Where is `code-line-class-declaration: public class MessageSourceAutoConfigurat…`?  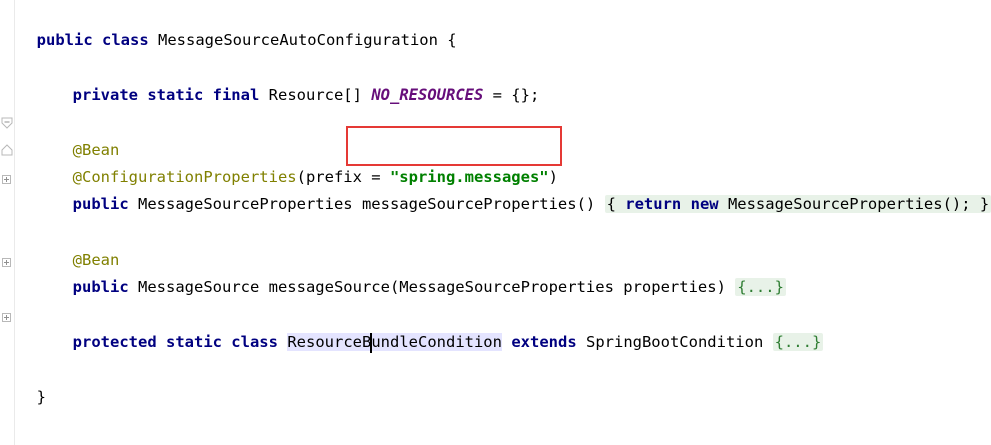 code-line-class-declaration: public class MessageSourceAutoConfigurat… is located at coordinates (237, 26).